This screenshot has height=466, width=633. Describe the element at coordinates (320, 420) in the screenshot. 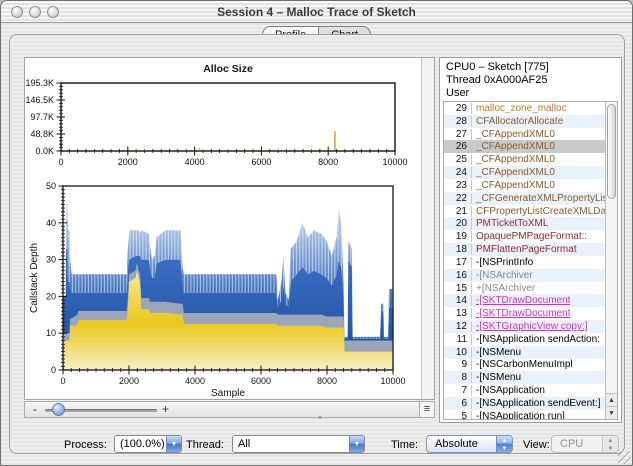

I see `splitter-handle-icon: ^` at that location.